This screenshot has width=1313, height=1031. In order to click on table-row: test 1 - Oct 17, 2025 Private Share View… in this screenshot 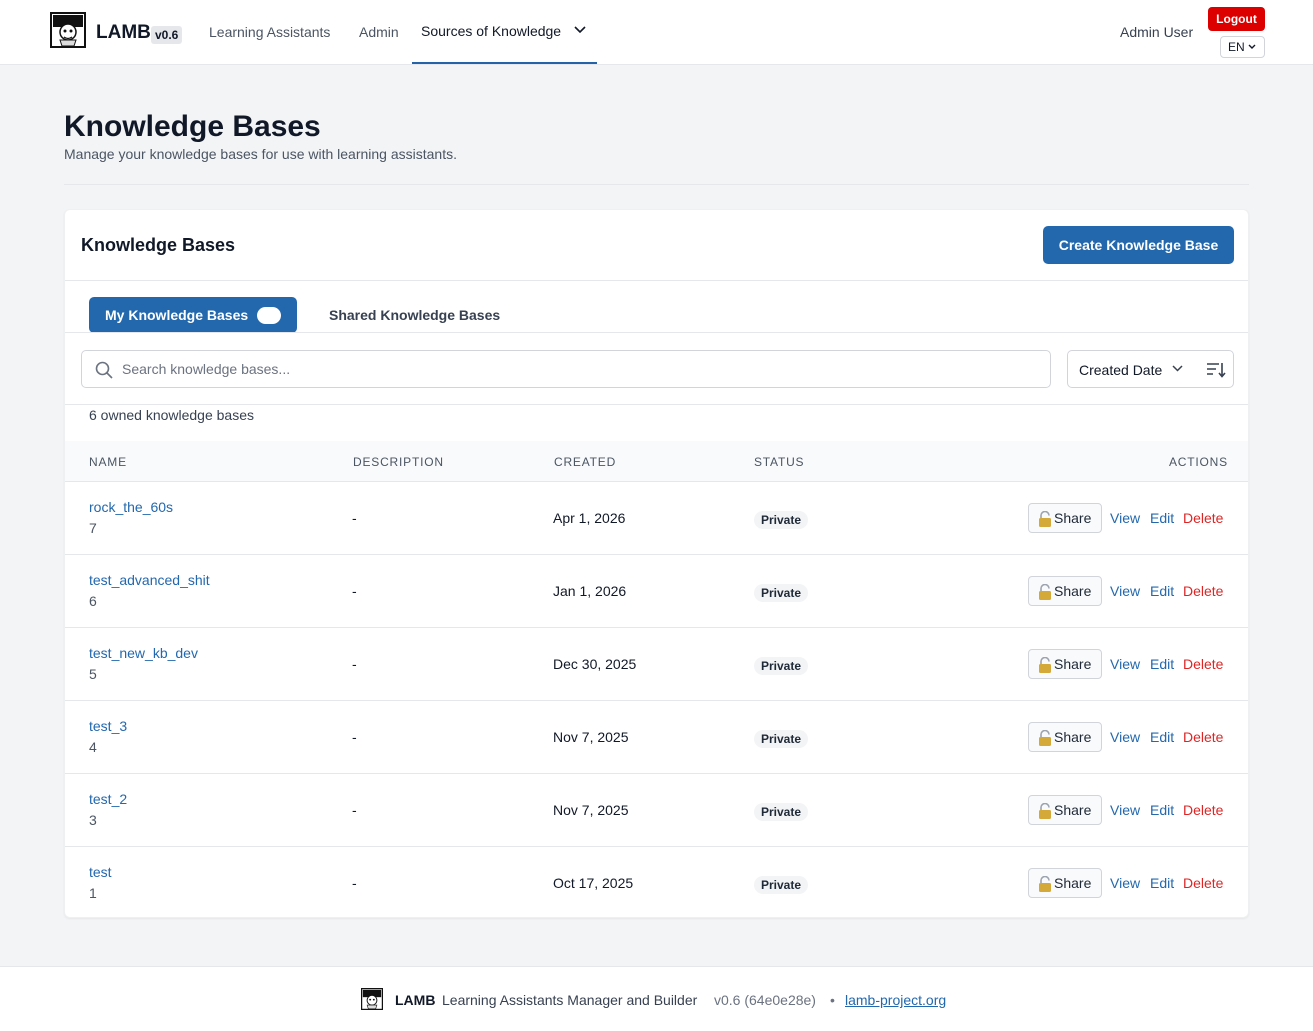, I will do `click(656, 882)`.